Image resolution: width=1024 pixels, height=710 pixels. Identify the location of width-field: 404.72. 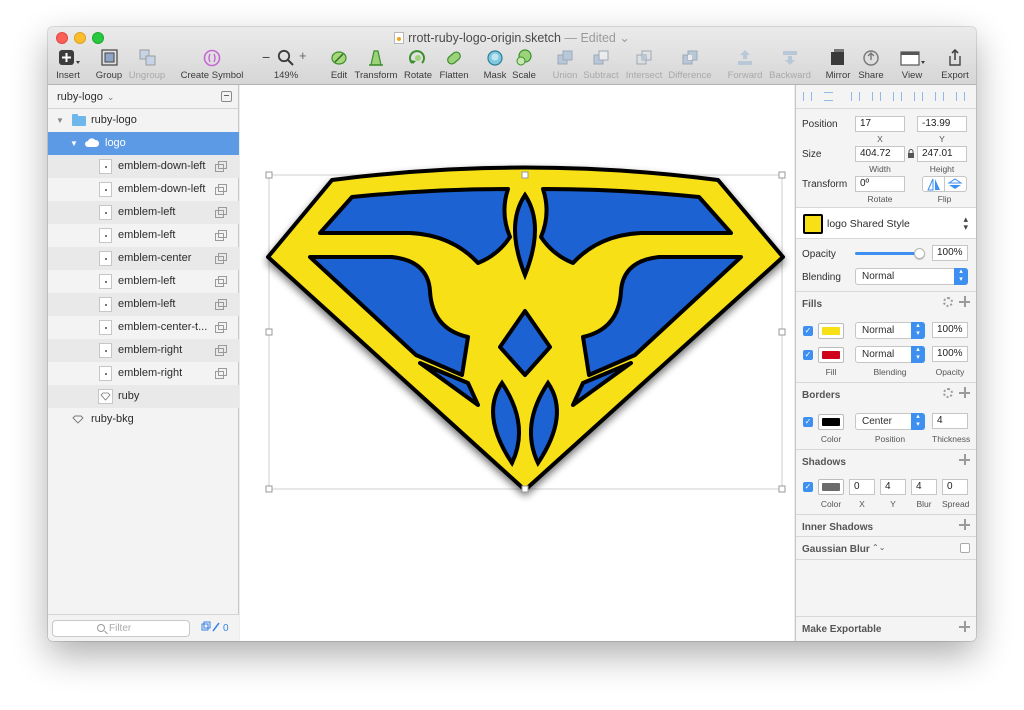
(880, 154).